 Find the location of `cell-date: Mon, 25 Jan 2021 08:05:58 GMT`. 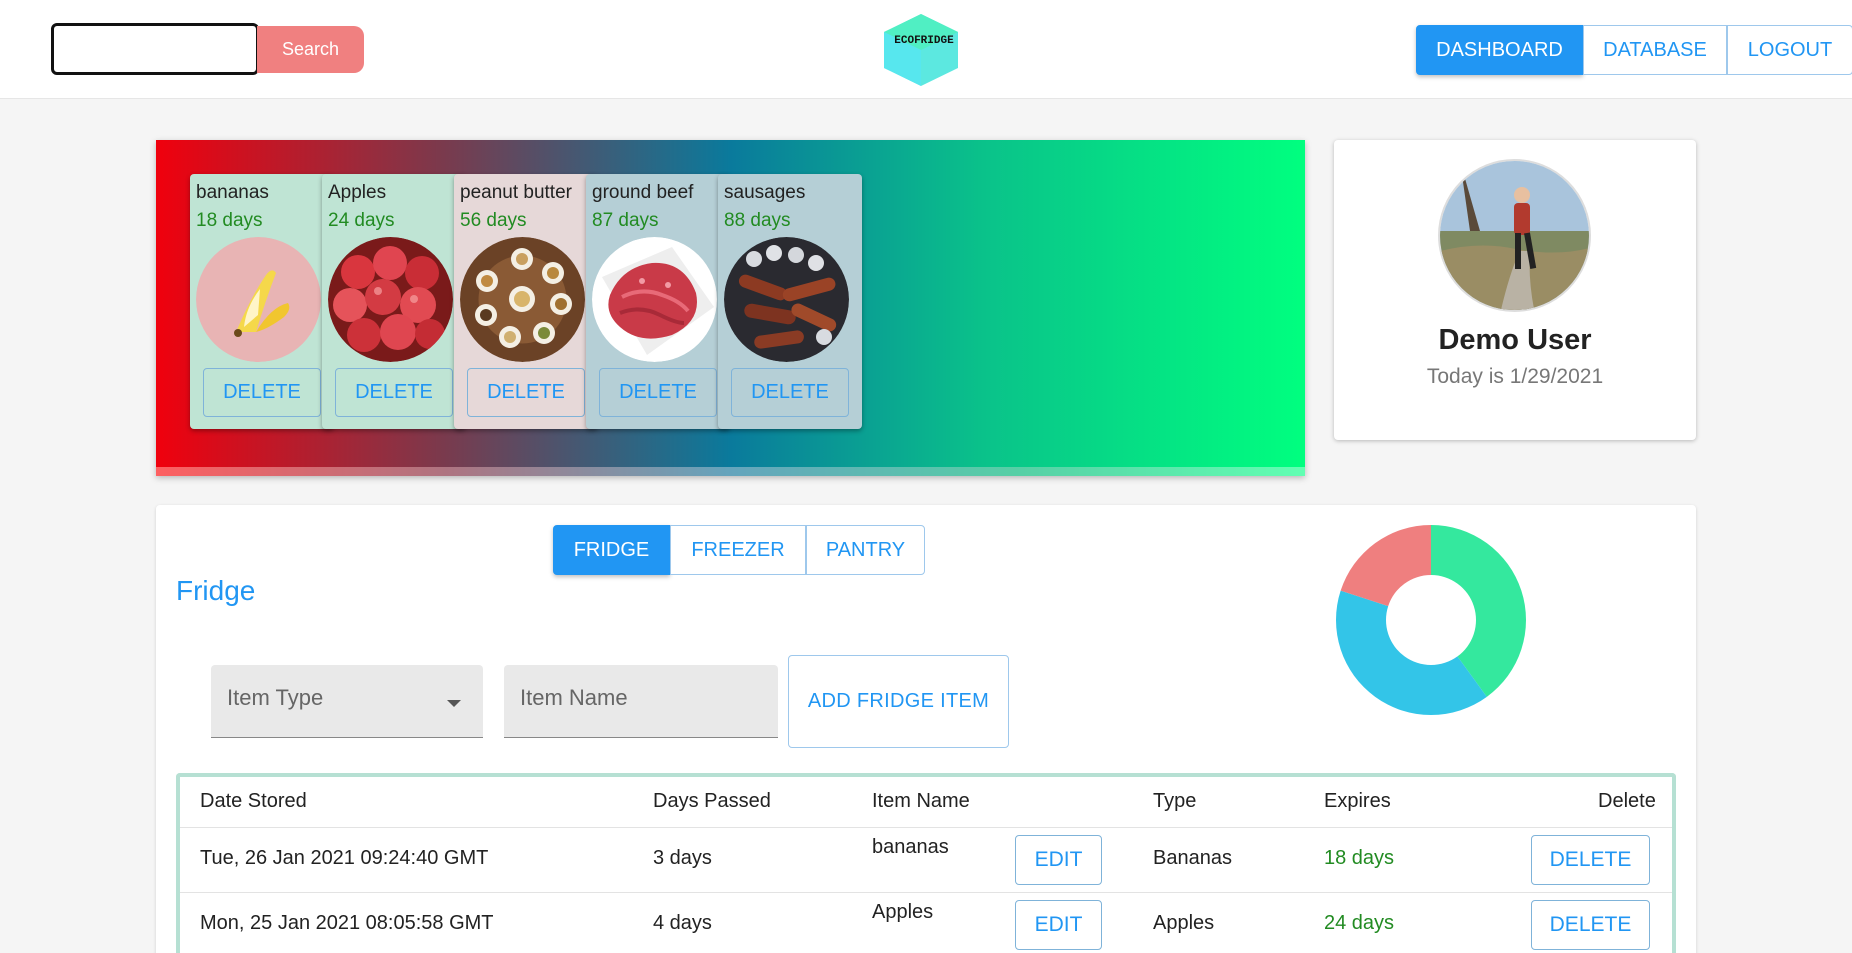

cell-date: Mon, 25 Jan 2021 08:05:58 GMT is located at coordinates (347, 923).